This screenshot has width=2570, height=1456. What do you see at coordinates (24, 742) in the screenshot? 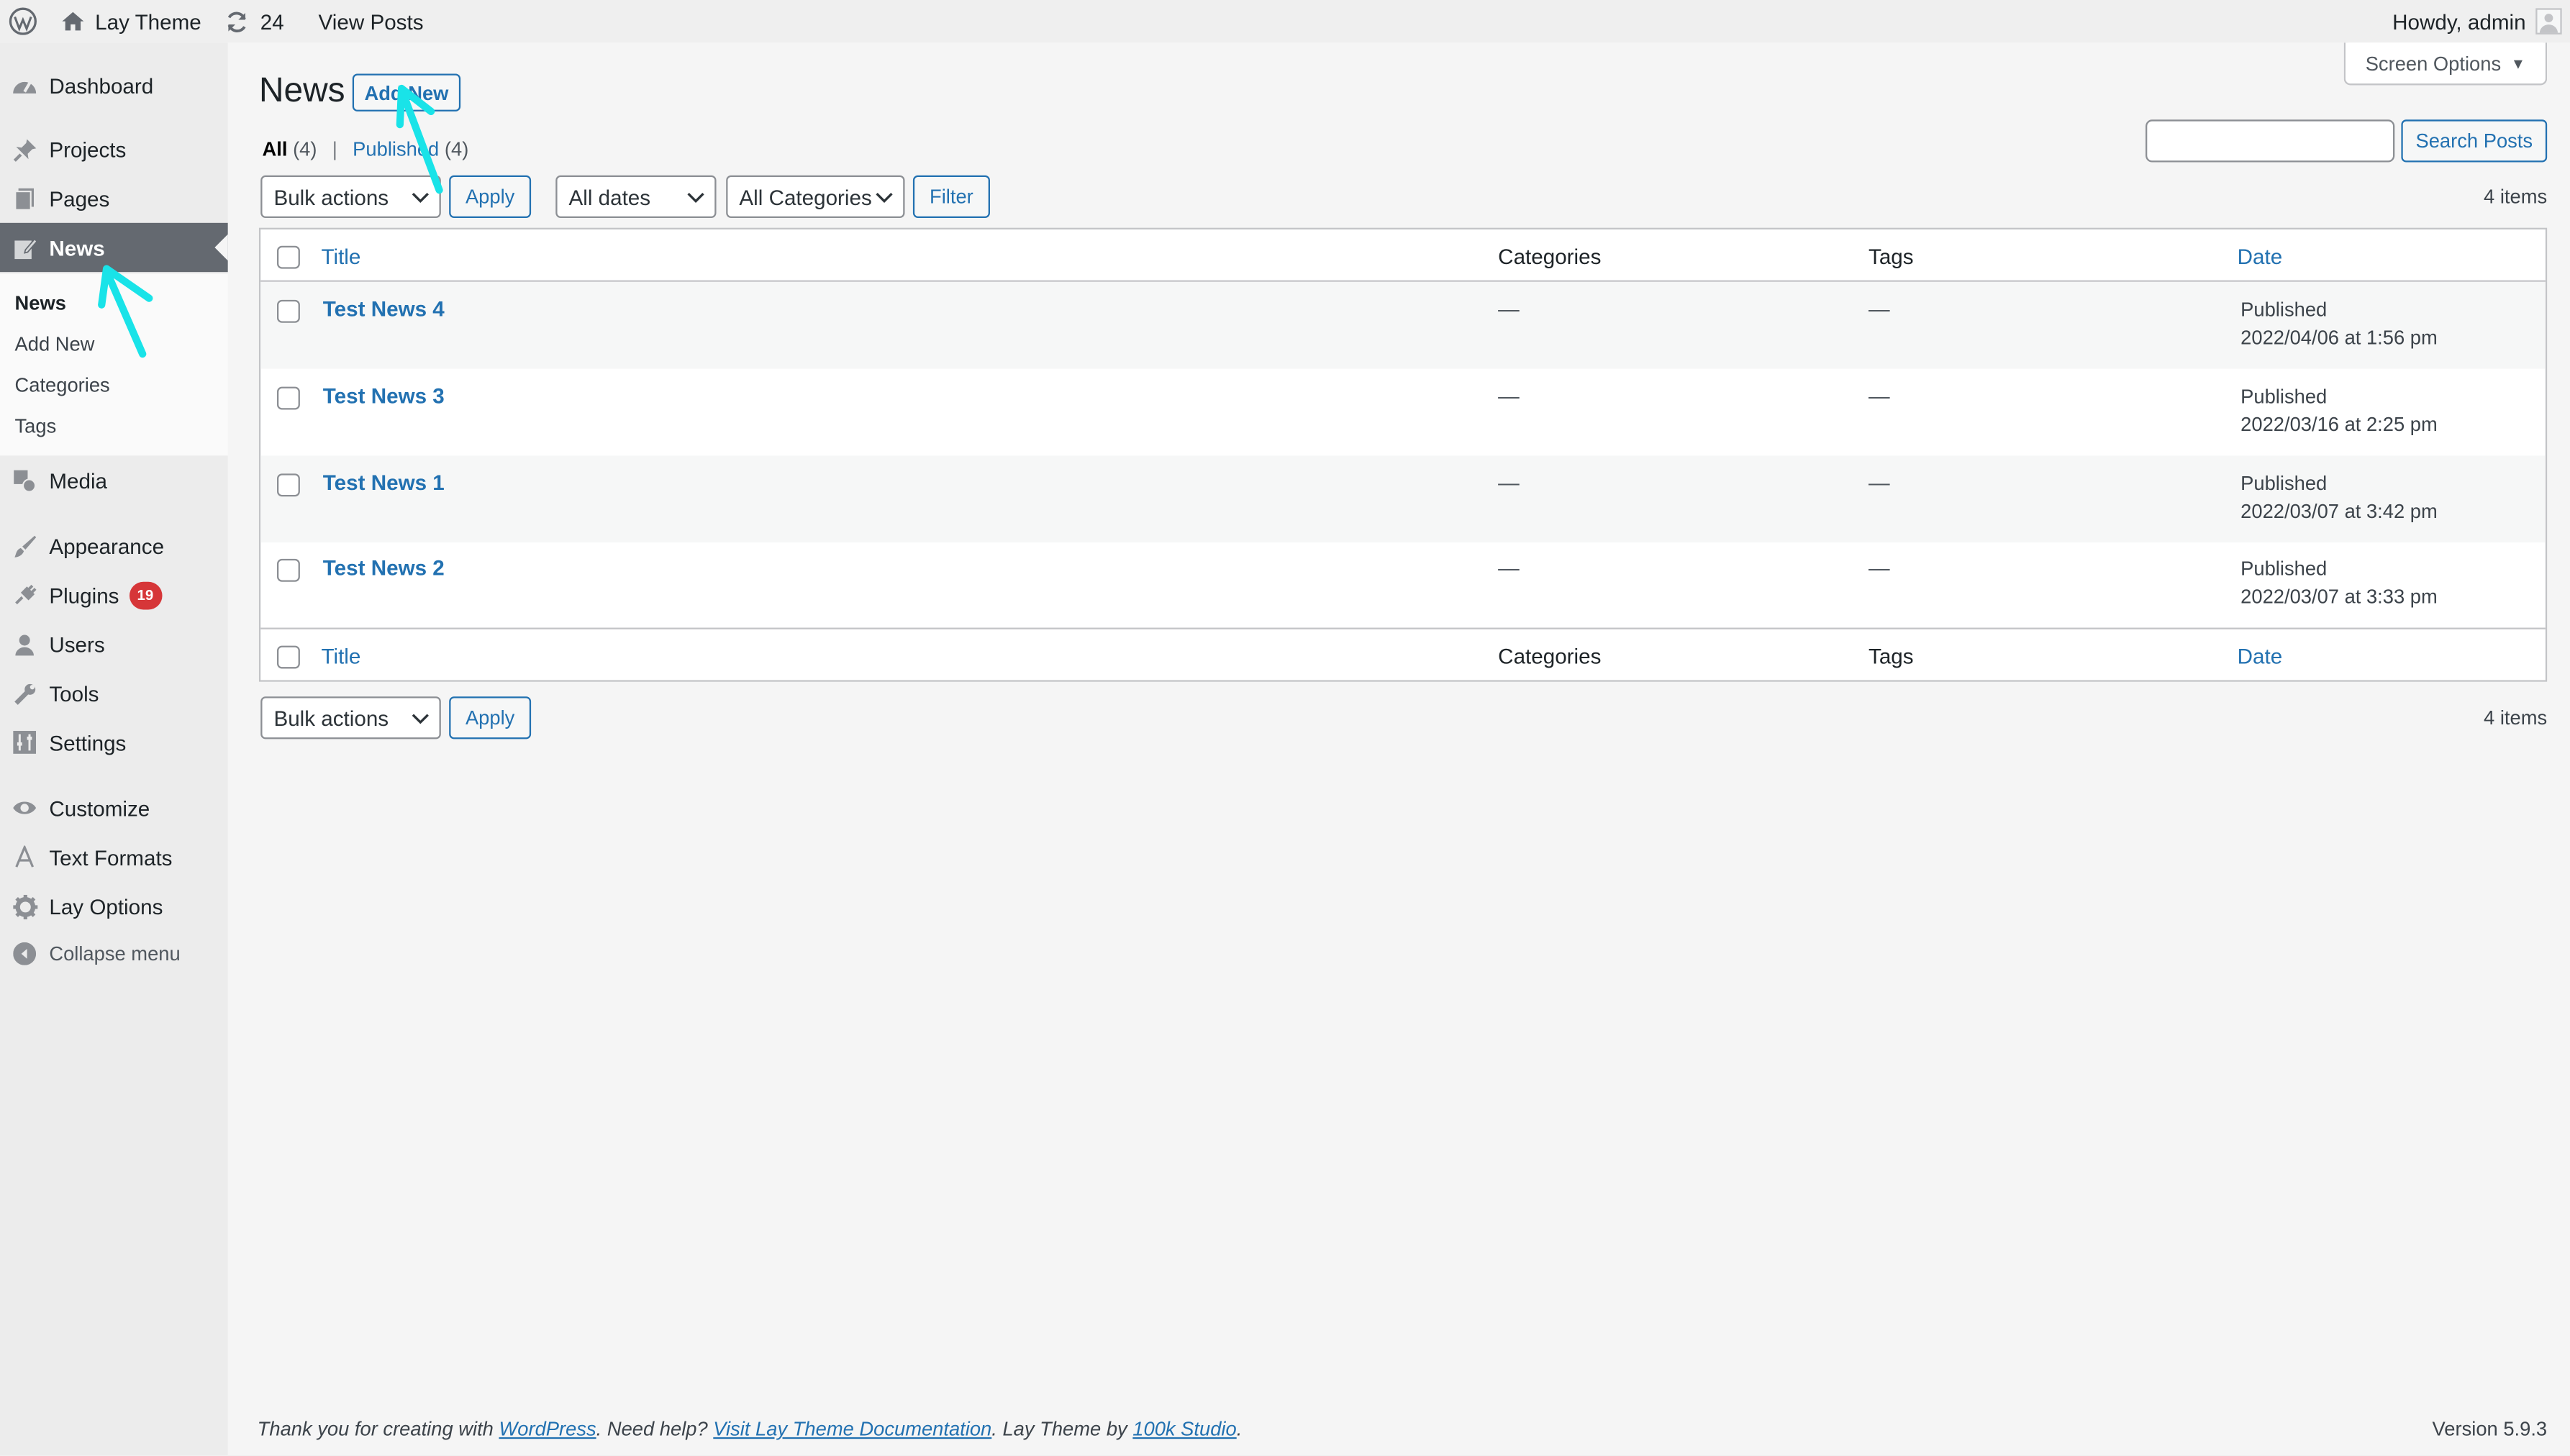
I see `settings-sliders-icon` at bounding box center [24, 742].